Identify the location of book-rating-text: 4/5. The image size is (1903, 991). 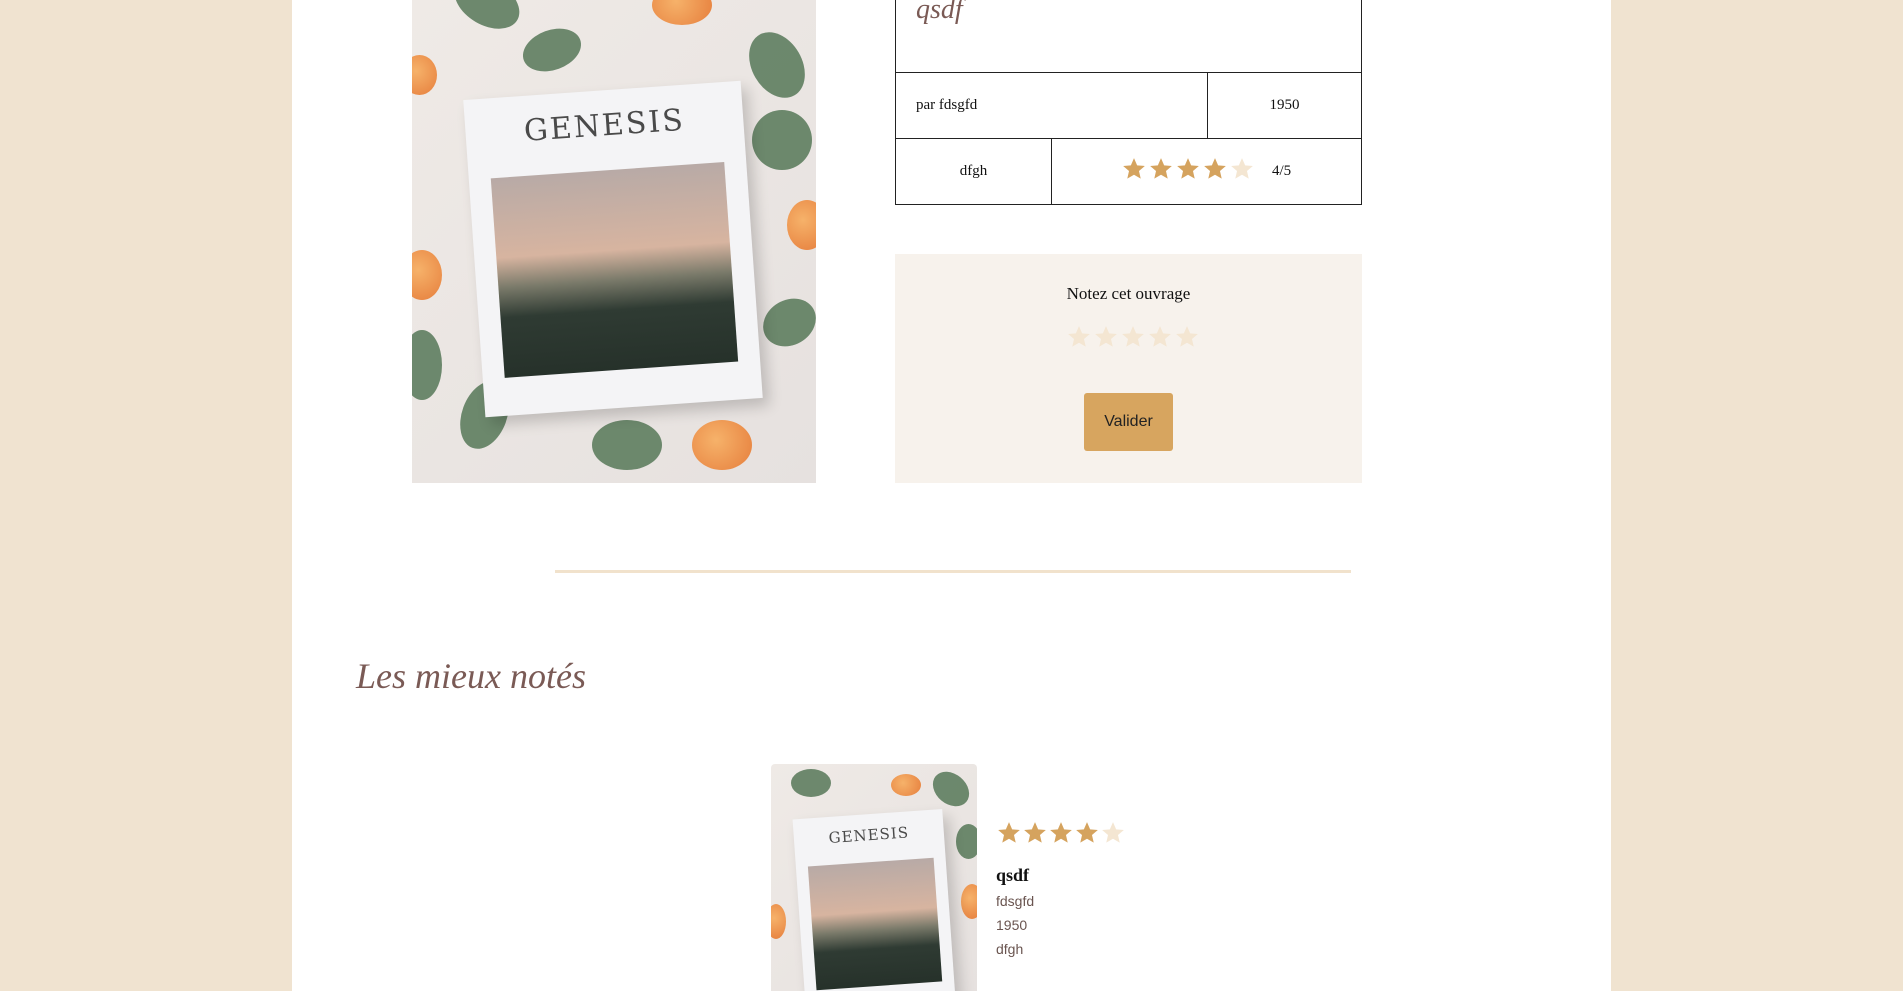
(1282, 171).